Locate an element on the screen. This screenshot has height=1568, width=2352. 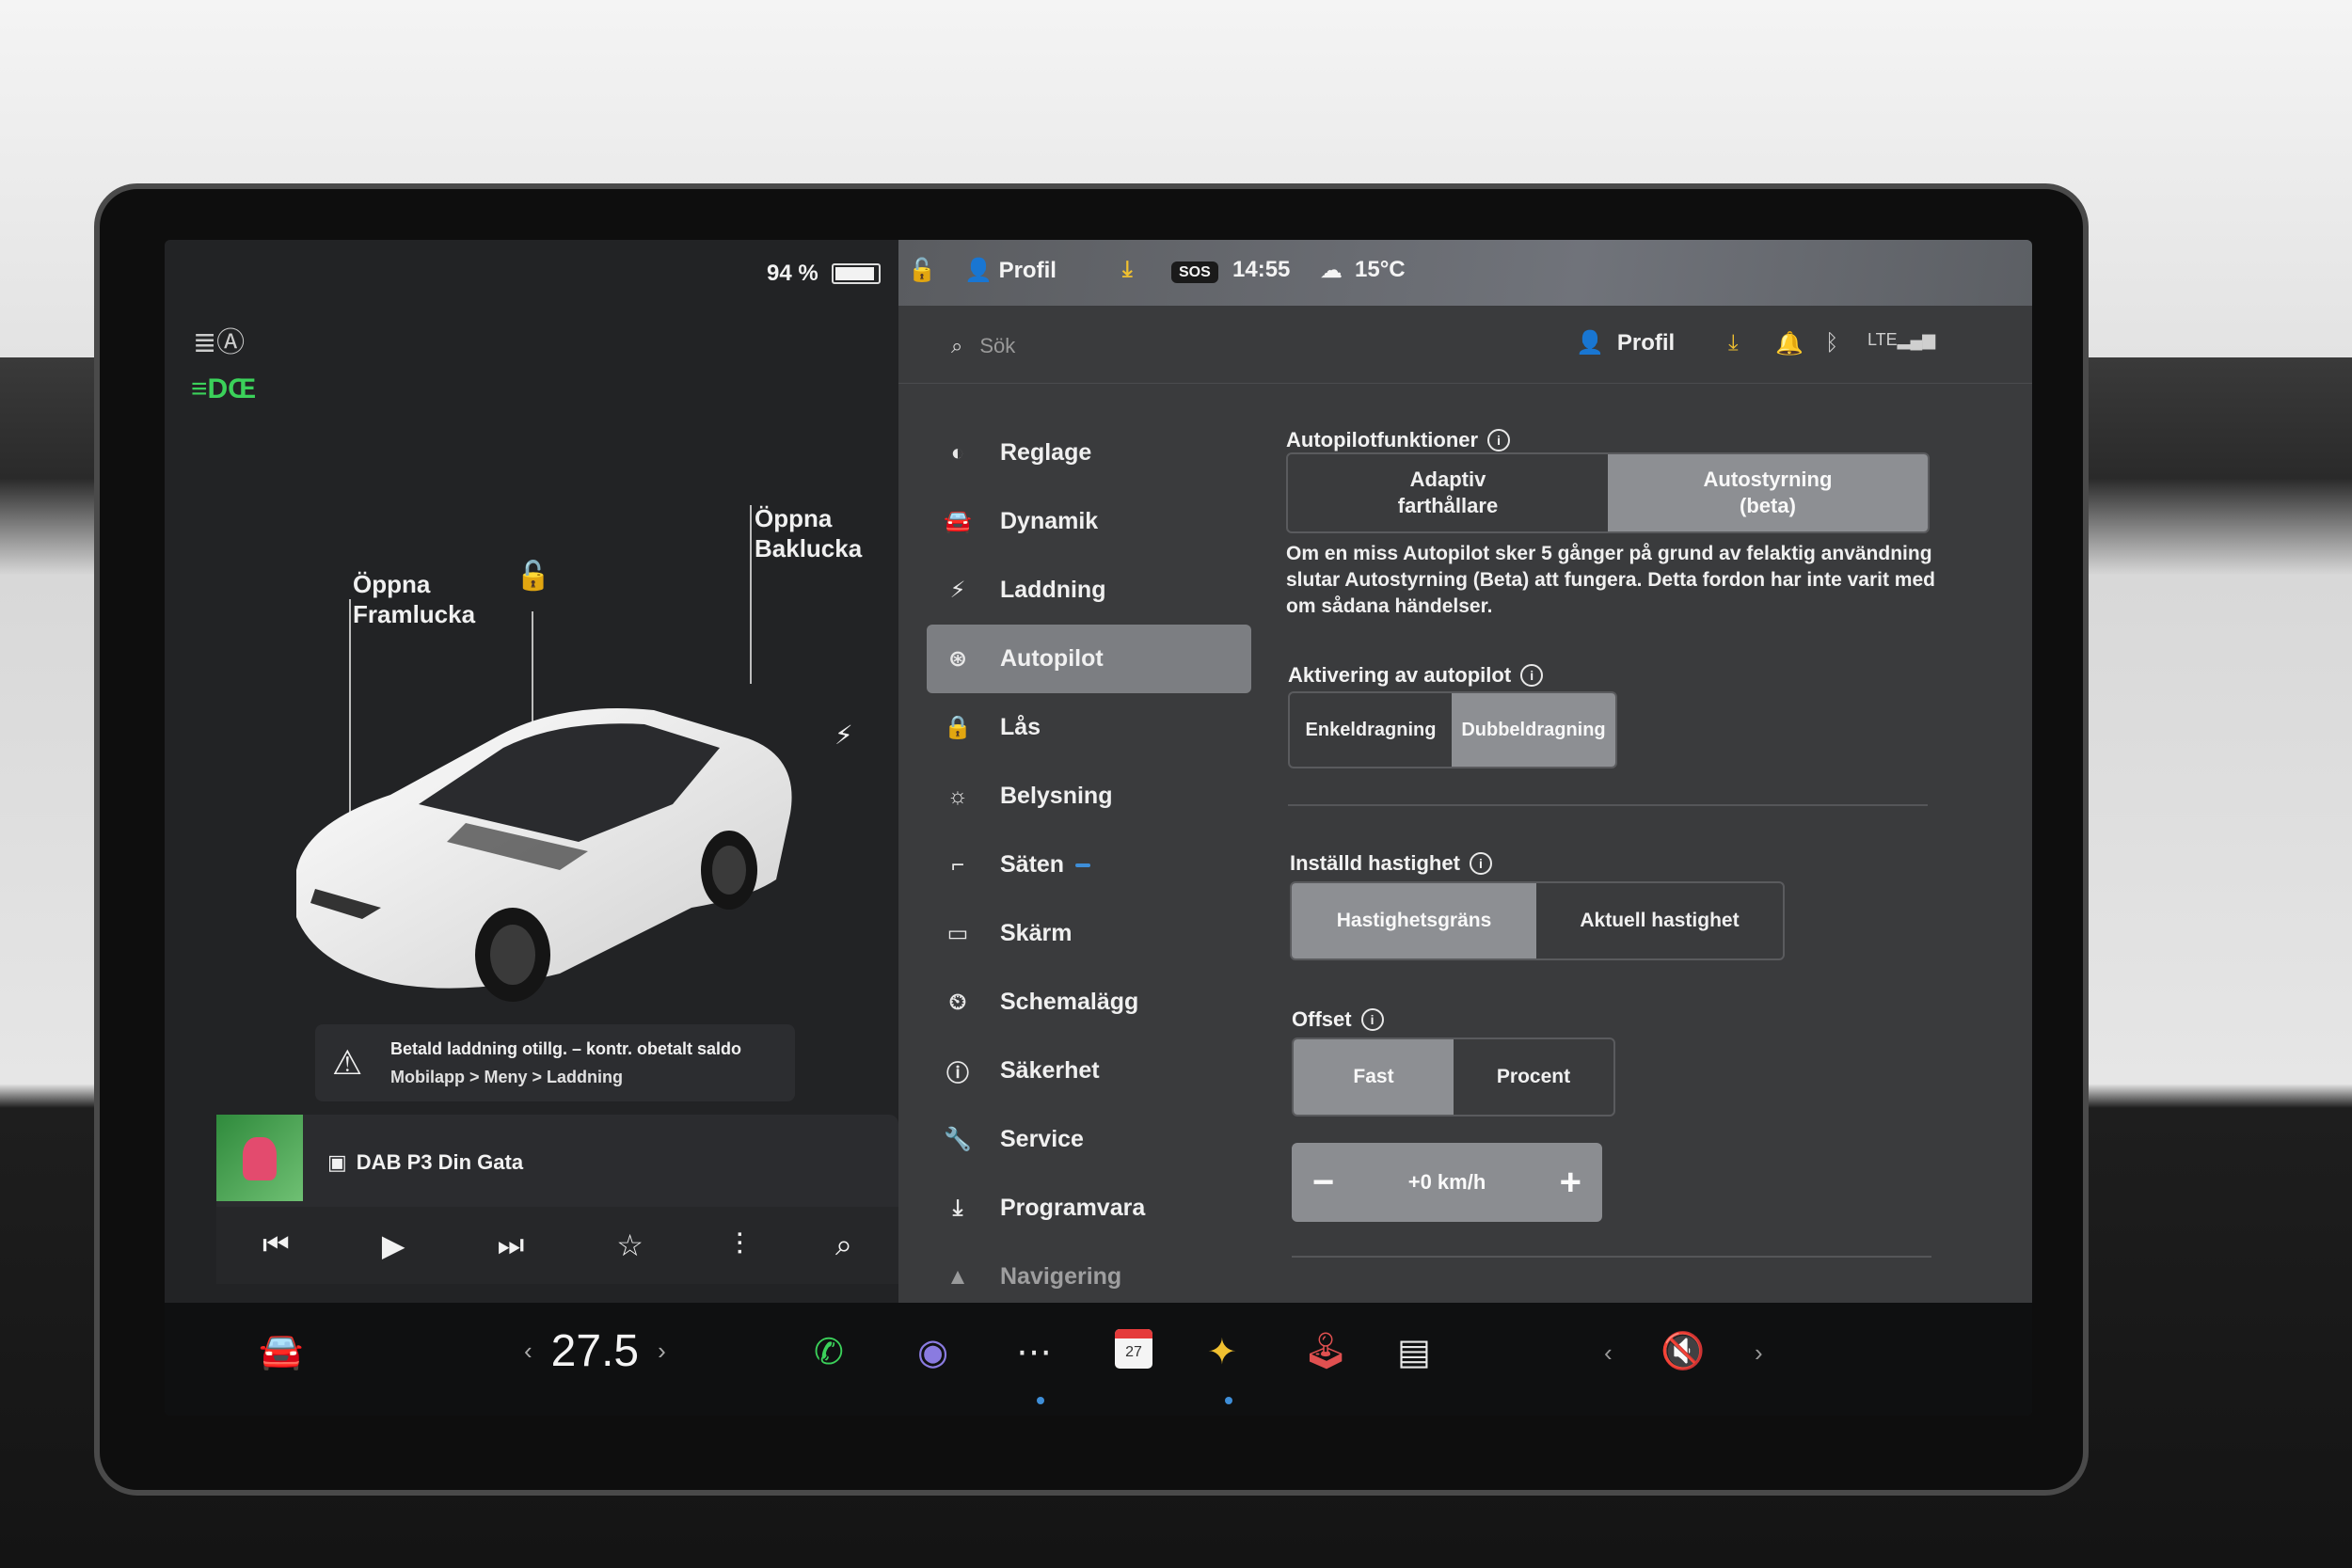
media-player: ▣ DAB P3 Din Gata ⏮ ▶ ⏭ ☆ ⫶ ⌕ is located at coordinates (557, 1199).